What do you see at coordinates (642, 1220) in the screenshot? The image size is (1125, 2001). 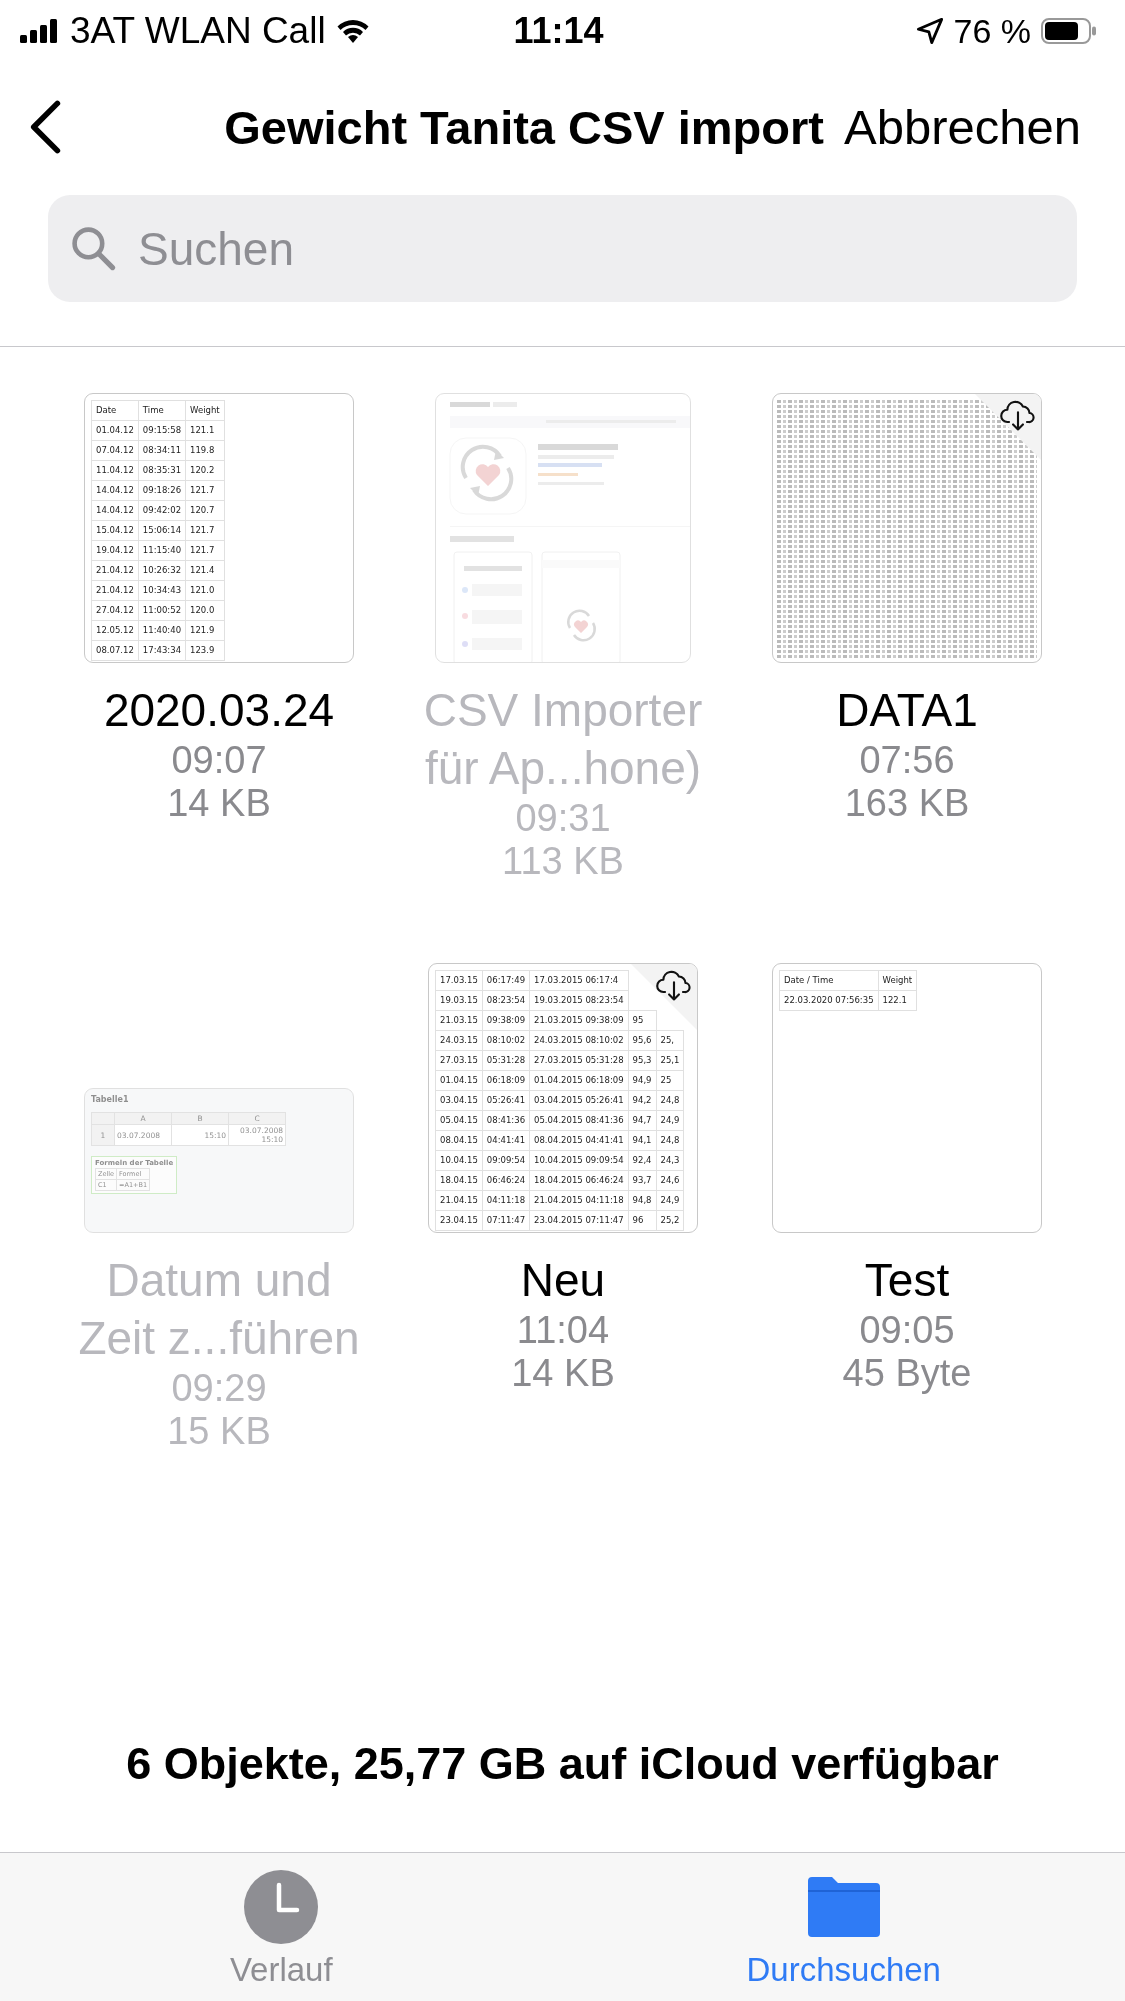 I see `table-cell: 96` at bounding box center [642, 1220].